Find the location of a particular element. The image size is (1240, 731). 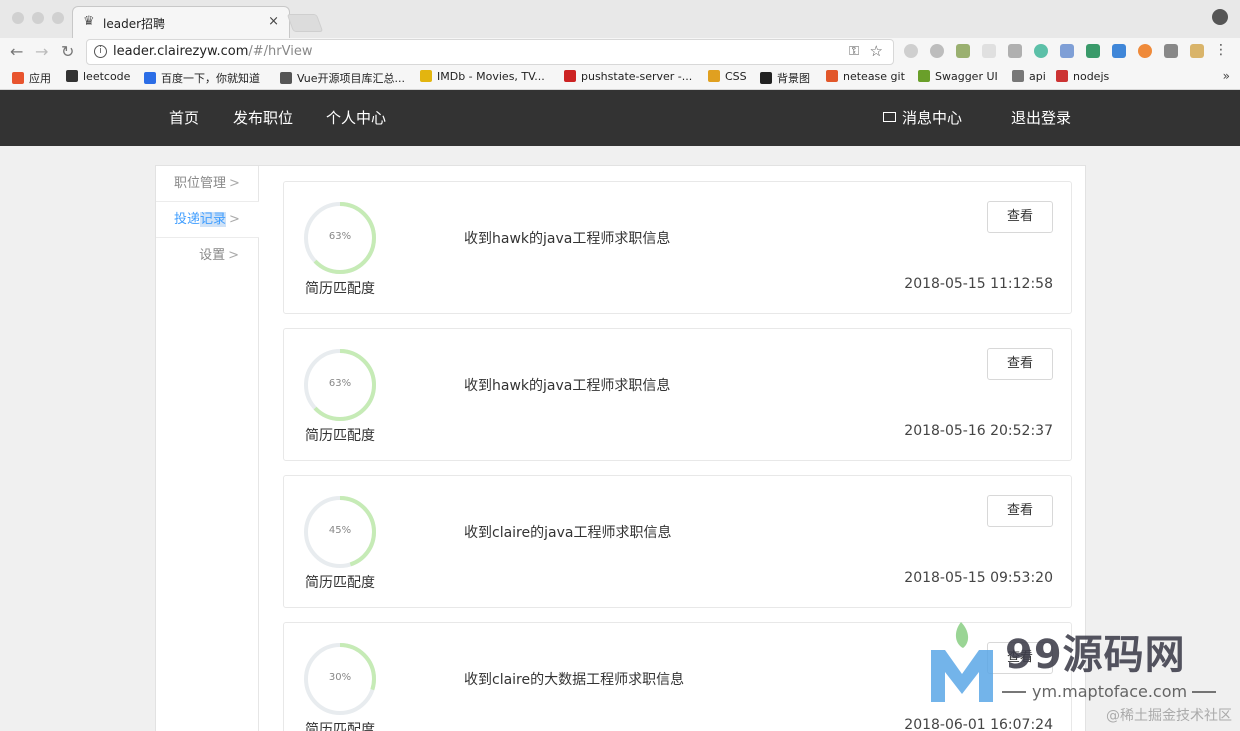

bookmark-label: netease git is located at coordinates (874, 76).